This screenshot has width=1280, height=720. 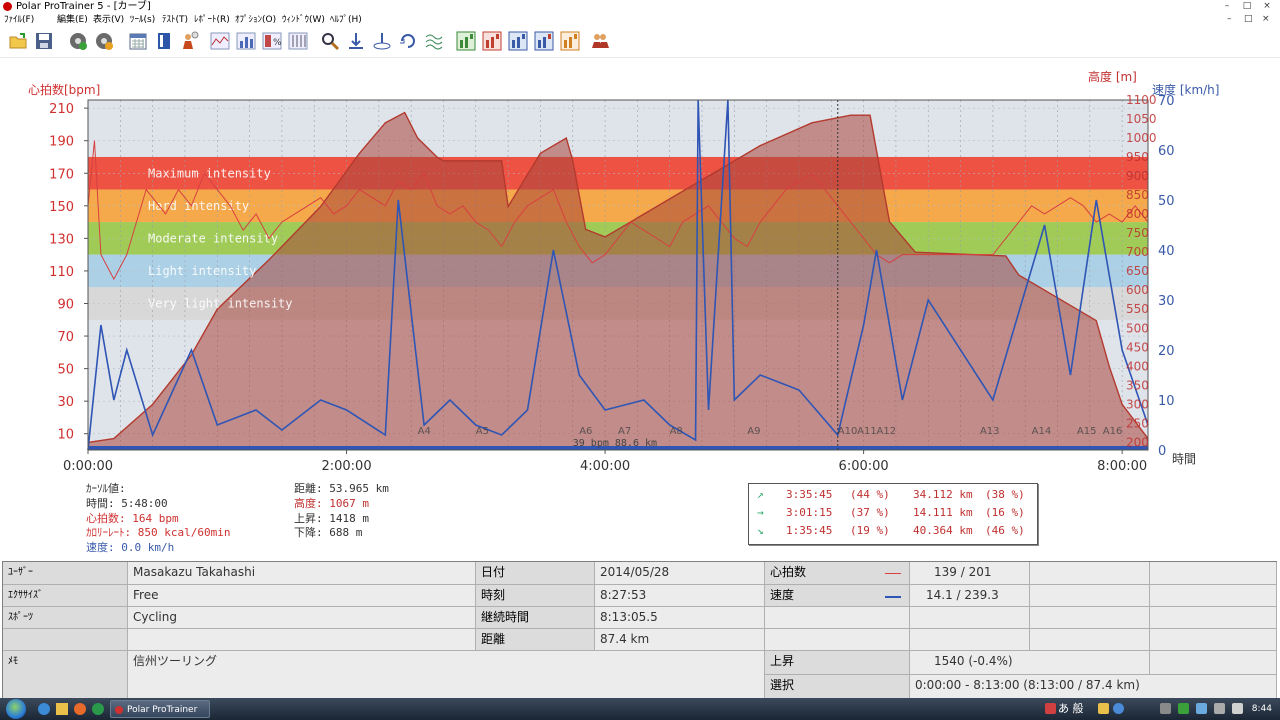 I want to click on ascent-value: 1540 (-0.4%), so click(x=1030, y=663).